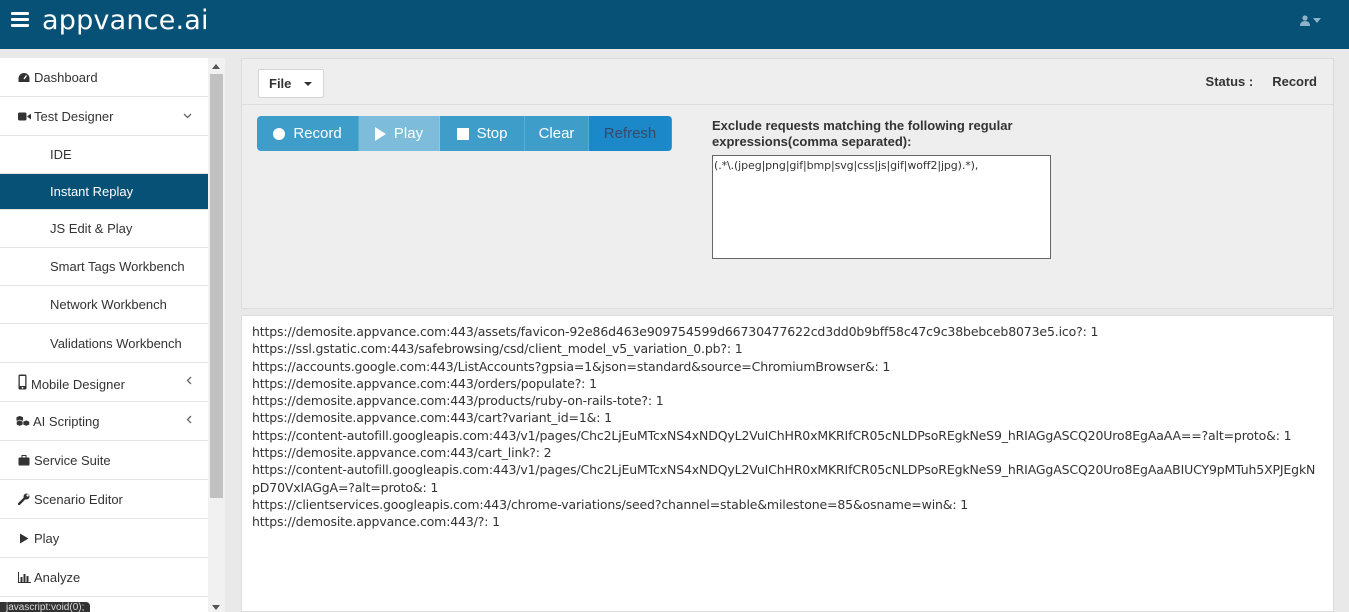 The width and height of the screenshot is (1349, 612). What do you see at coordinates (187, 116) in the screenshot?
I see `chevron-down-icon` at bounding box center [187, 116].